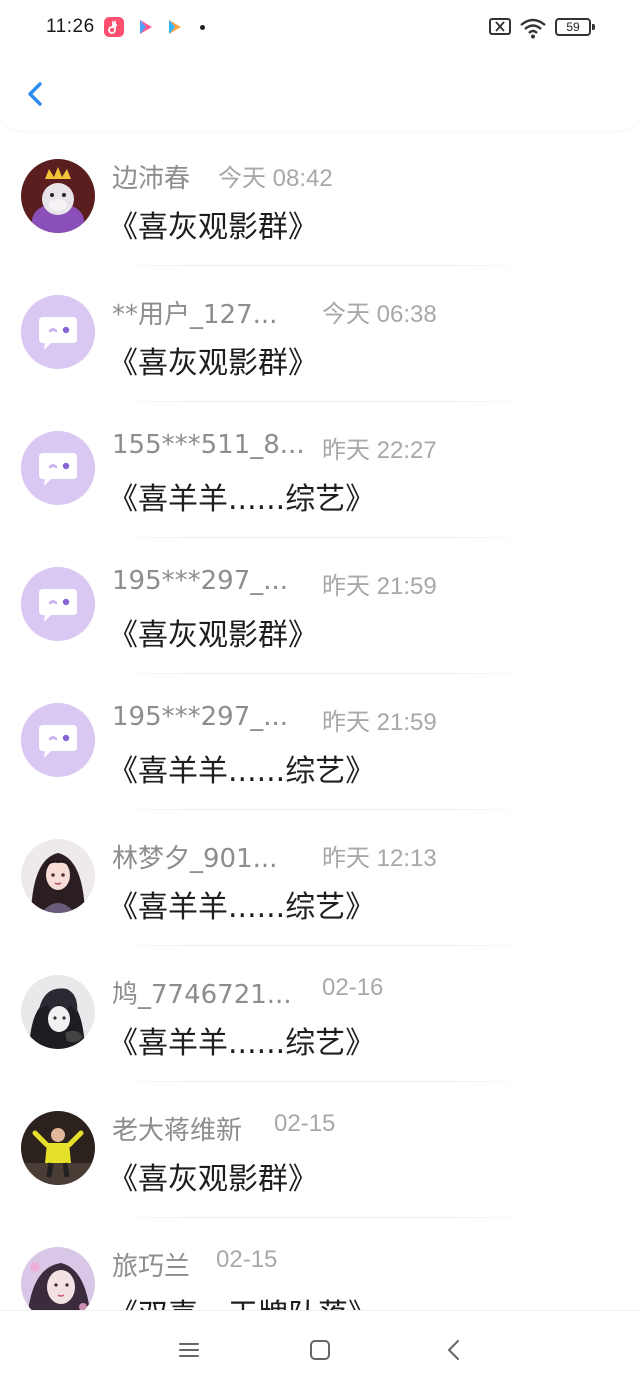  Describe the element at coordinates (533, 28) in the screenshot. I see `wifi-icon` at that location.